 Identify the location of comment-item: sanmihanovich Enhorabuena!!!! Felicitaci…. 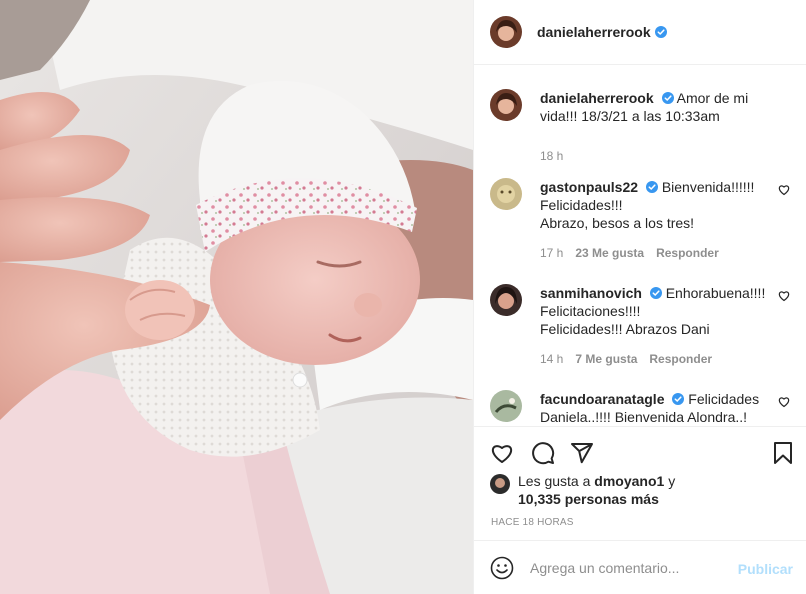
(640, 326).